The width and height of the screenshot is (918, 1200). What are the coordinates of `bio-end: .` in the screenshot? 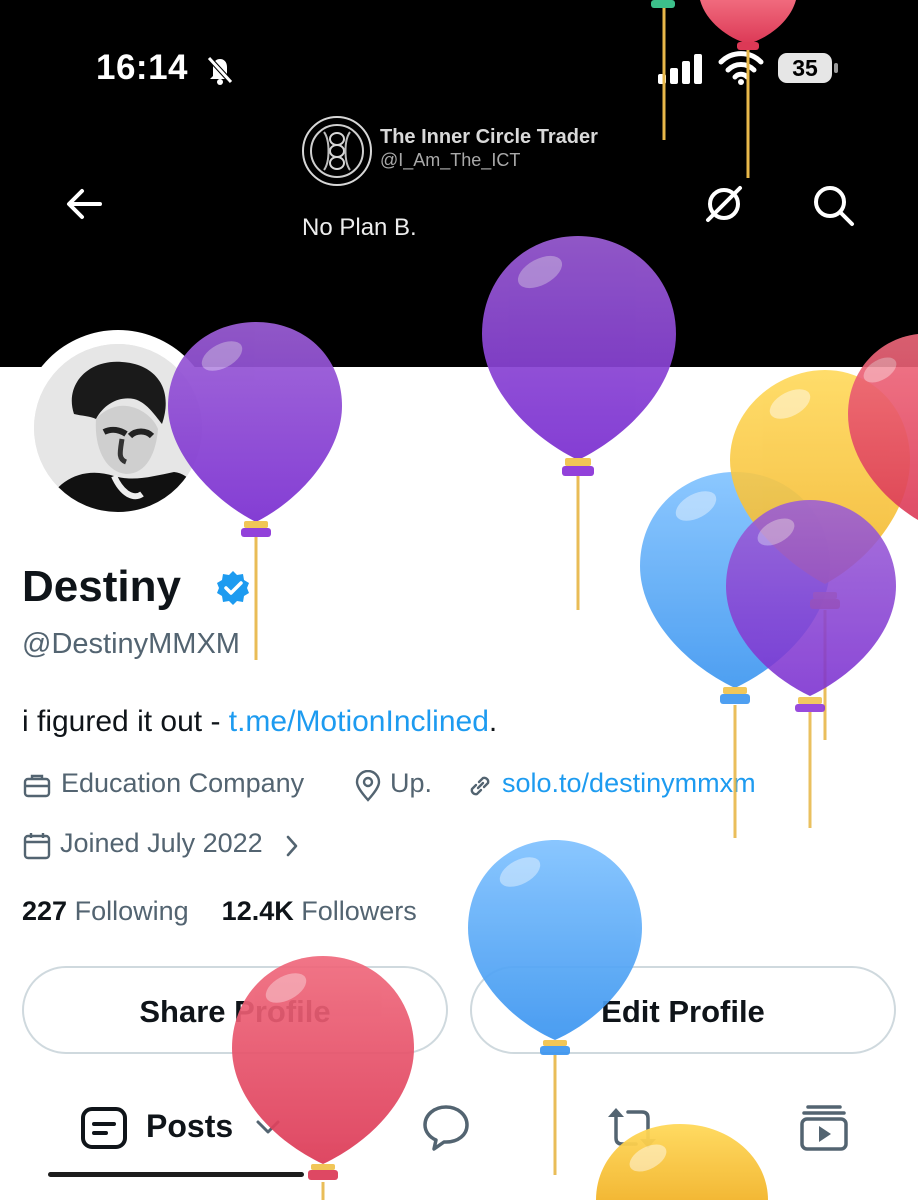 It's located at (493, 721).